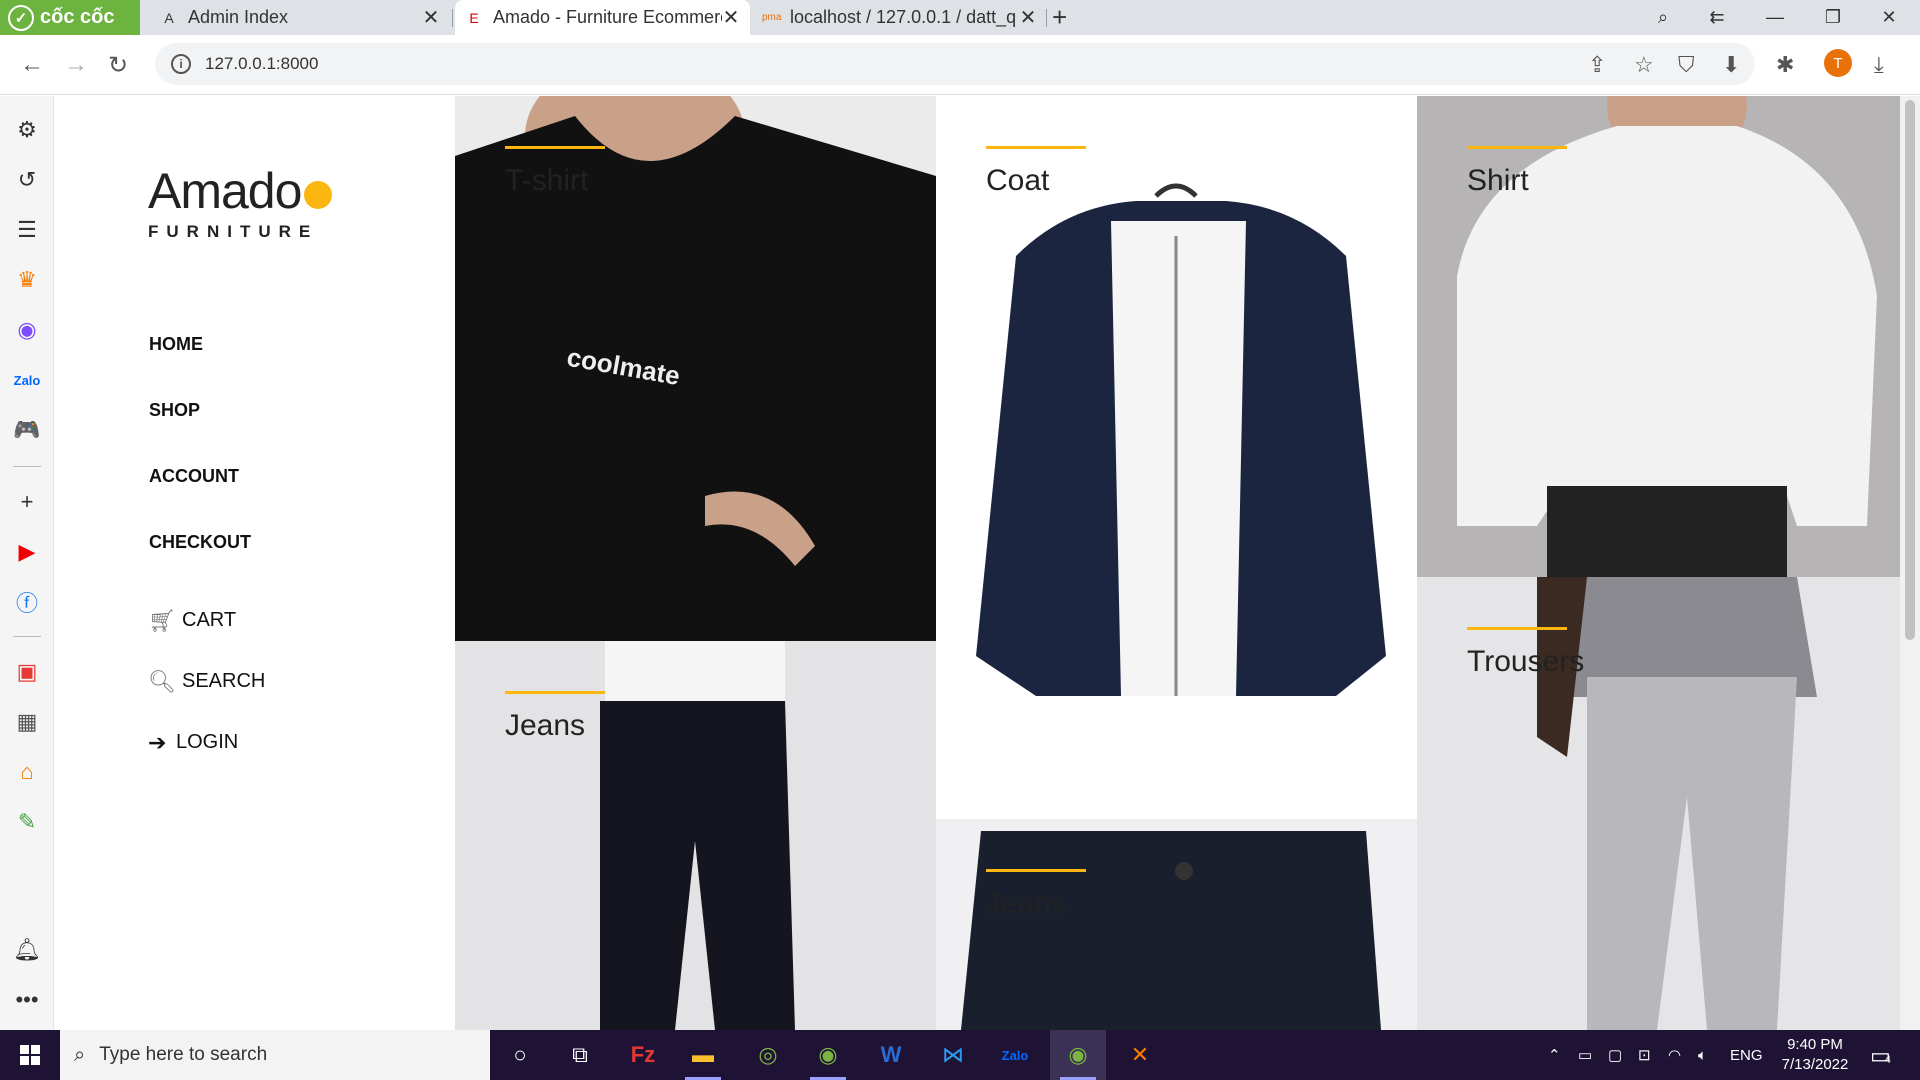 This screenshot has width=1920, height=1080. I want to click on task-view-icon: ⧉, so click(580, 1055).